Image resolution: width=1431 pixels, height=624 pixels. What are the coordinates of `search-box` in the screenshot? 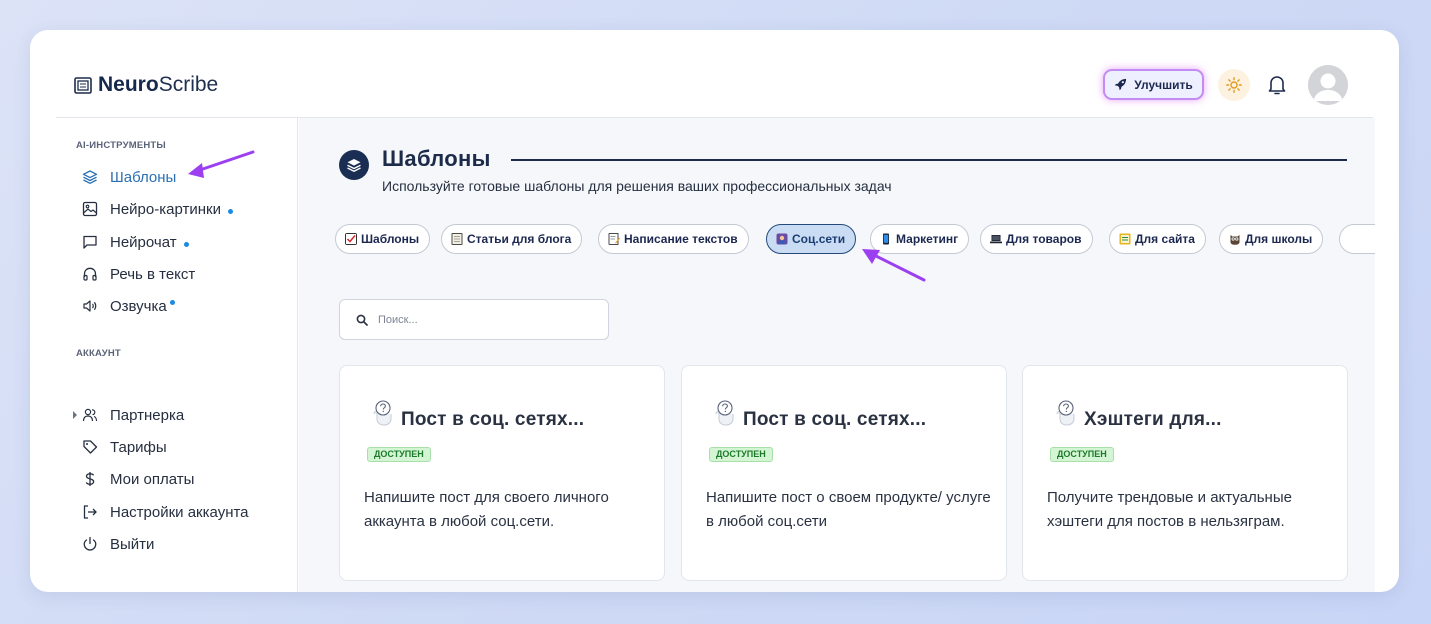 It's located at (474, 319).